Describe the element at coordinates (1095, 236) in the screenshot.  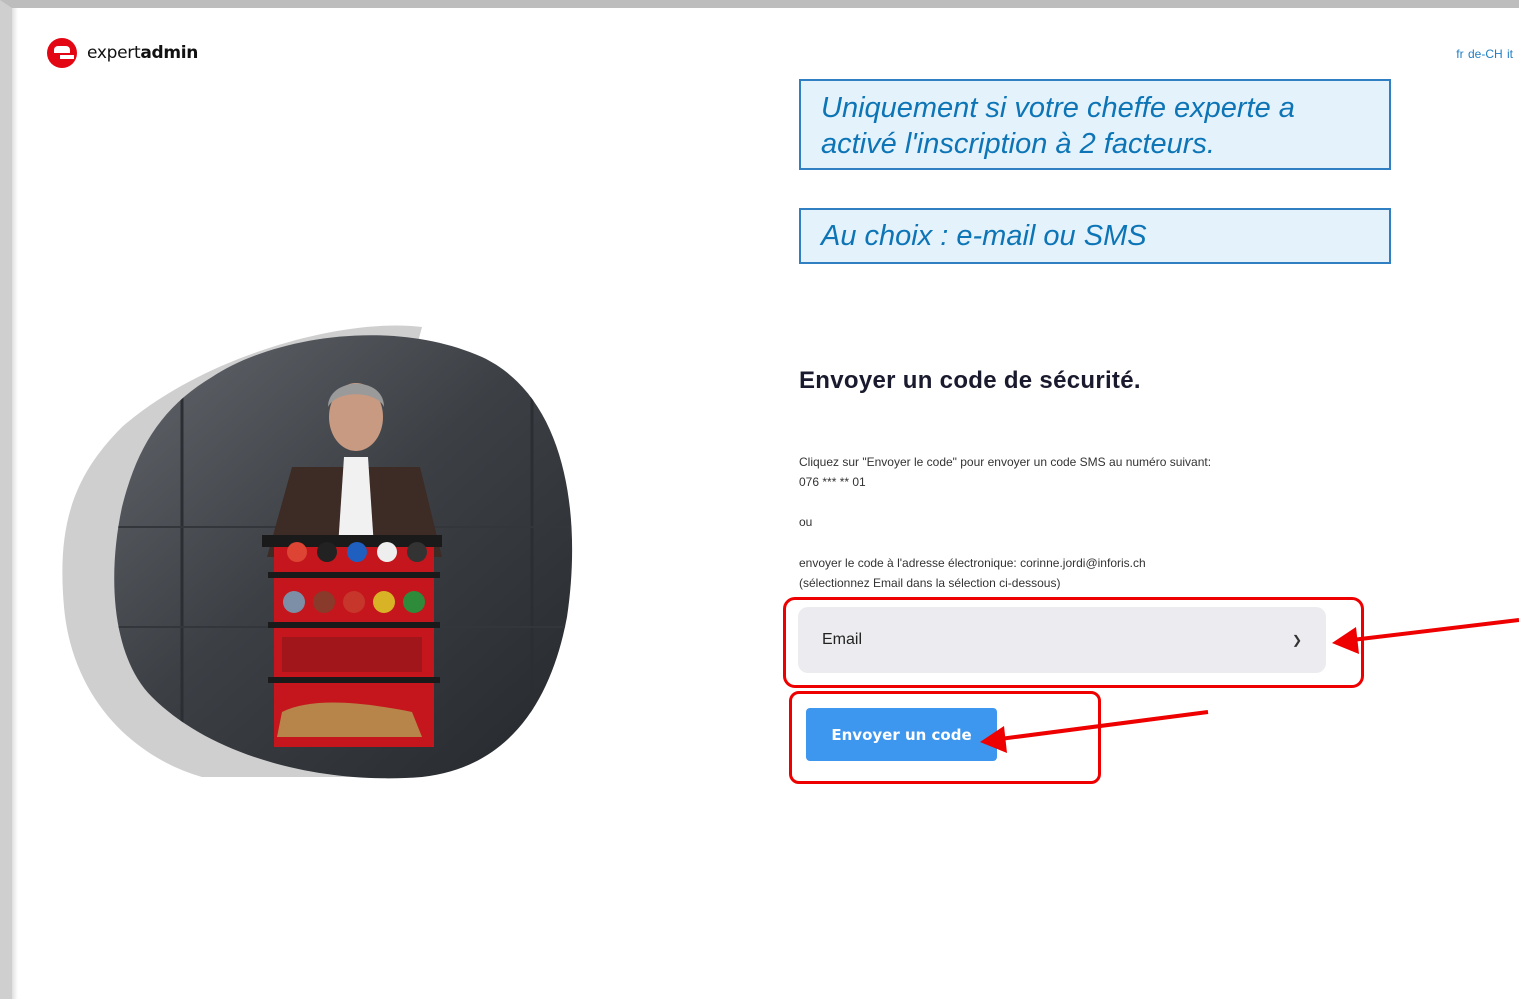
I see `annotation-choice-note: Au choix : e-mail ou SMS` at that location.